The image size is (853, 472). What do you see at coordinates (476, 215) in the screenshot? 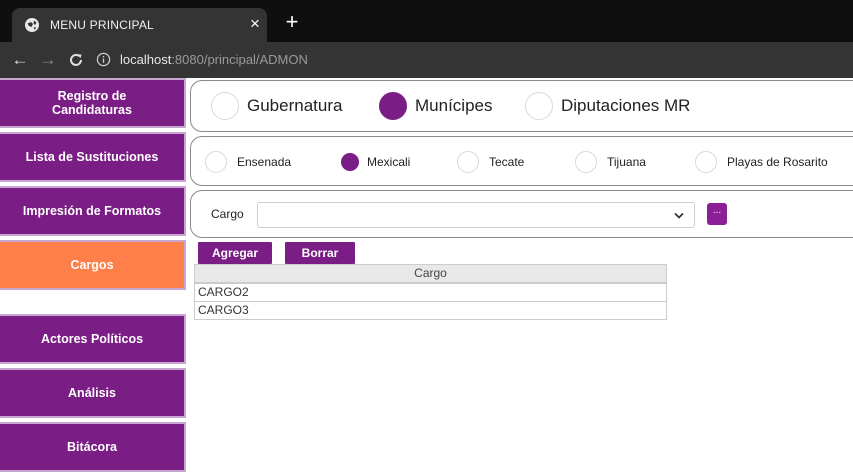
I see `cargo-select` at bounding box center [476, 215].